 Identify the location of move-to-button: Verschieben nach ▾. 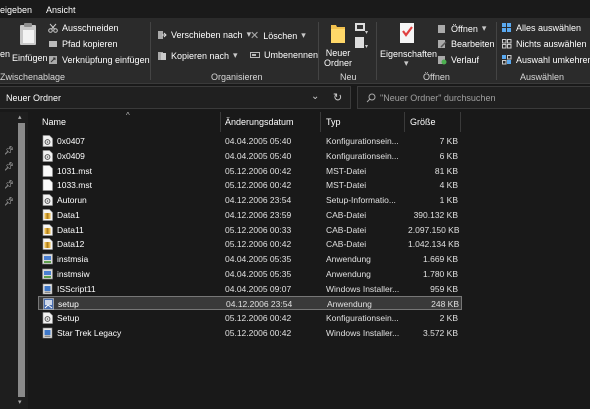
(204, 34).